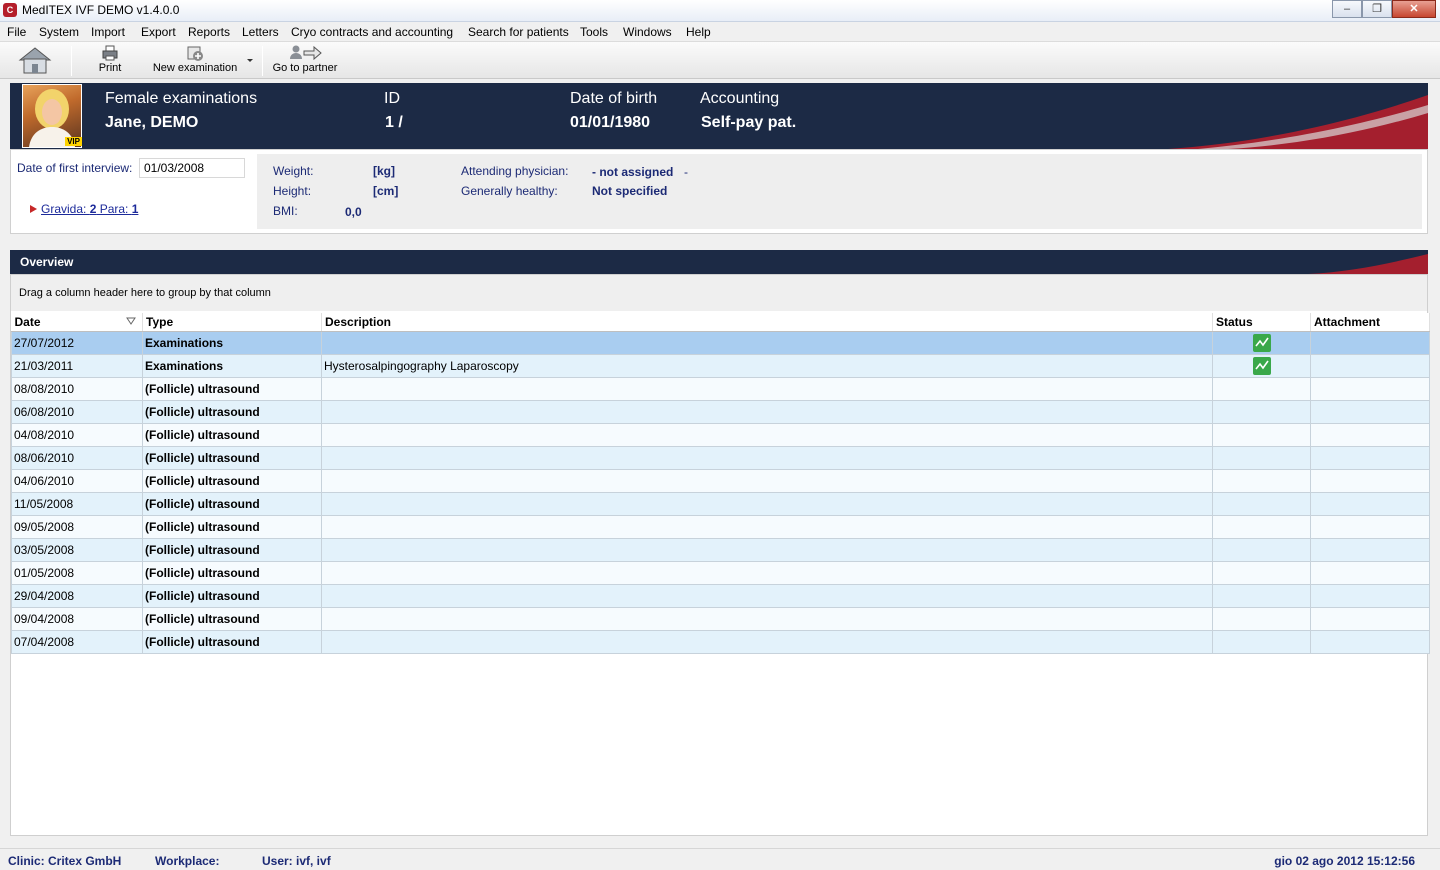 This screenshot has width=1440, height=870. I want to click on table-row: 04/06/2010 (Follicle) ultrasound, so click(720, 480).